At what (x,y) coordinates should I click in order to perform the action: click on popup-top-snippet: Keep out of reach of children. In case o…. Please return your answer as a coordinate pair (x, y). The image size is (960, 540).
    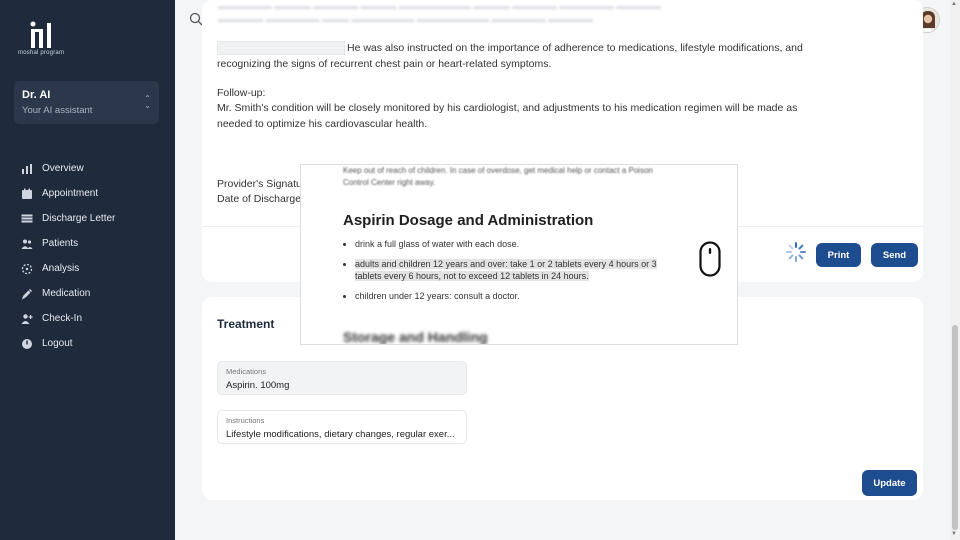
    Looking at the image, I should click on (498, 176).